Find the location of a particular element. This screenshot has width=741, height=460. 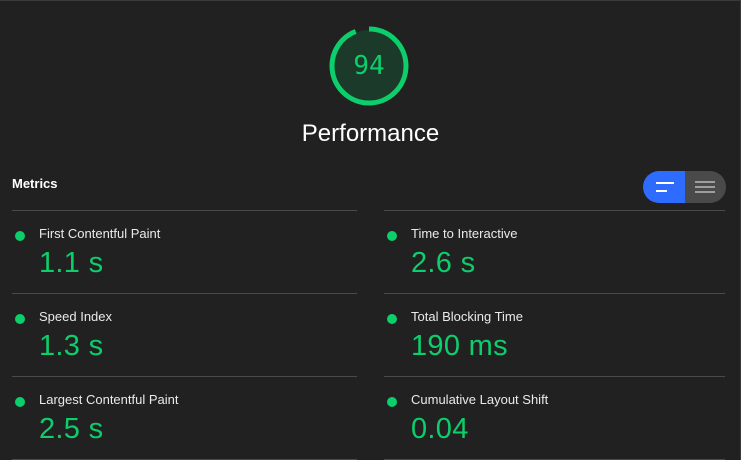

metric-first-contentful-paint: First Contentful Paint 1.1 s is located at coordinates (182, 252).